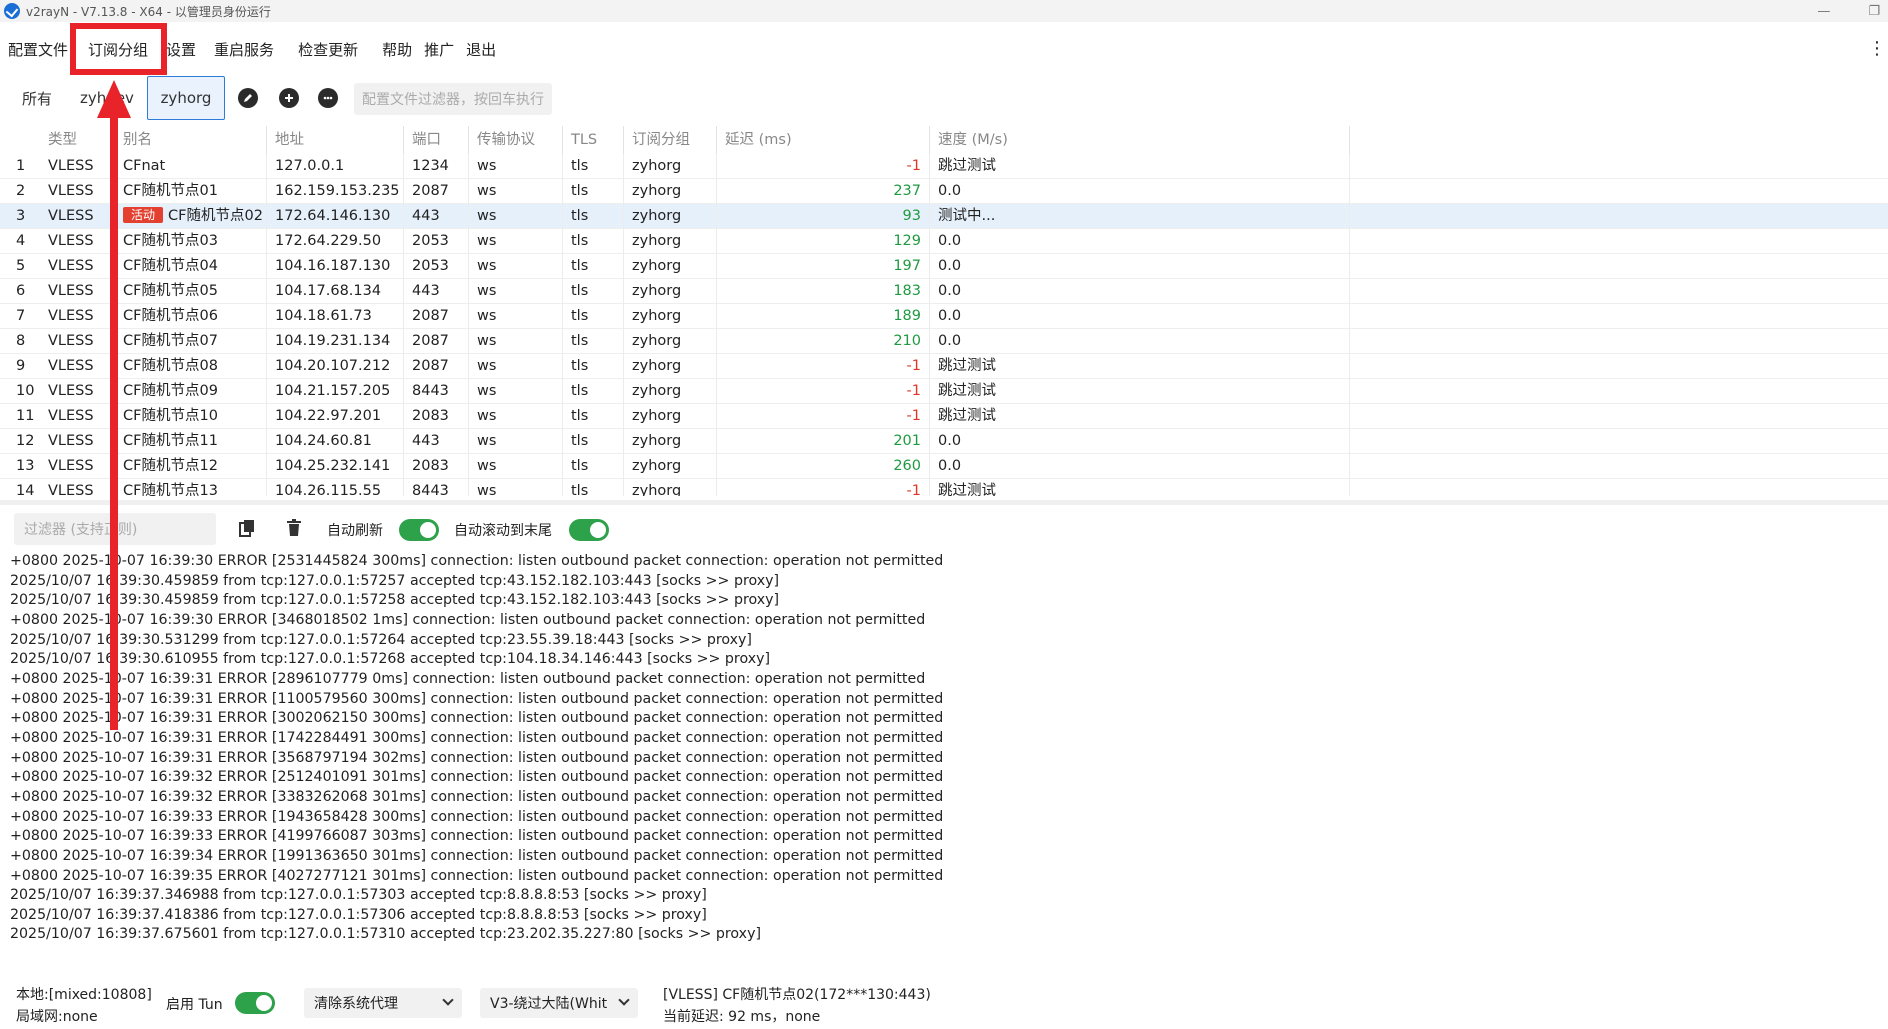  I want to click on cell-alias: CF随机节点09, so click(191, 391).